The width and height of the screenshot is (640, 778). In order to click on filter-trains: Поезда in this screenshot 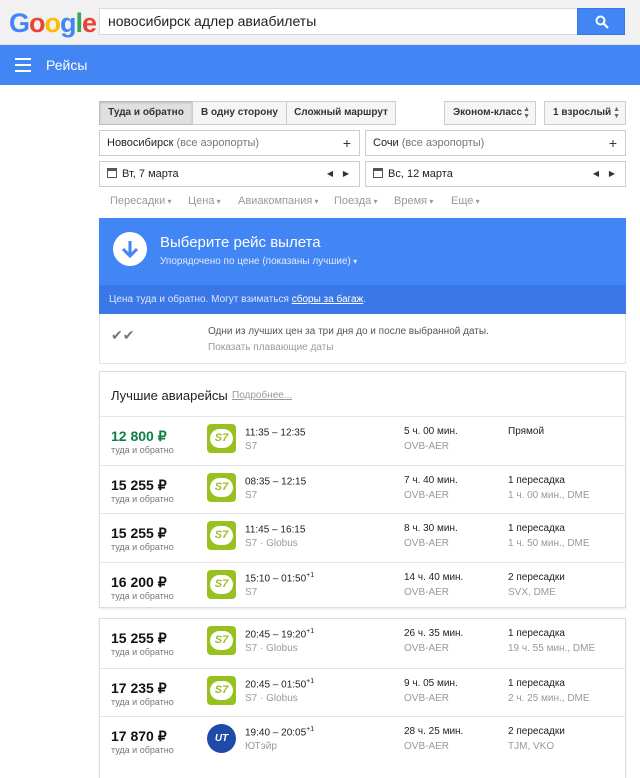, I will do `click(356, 201)`.